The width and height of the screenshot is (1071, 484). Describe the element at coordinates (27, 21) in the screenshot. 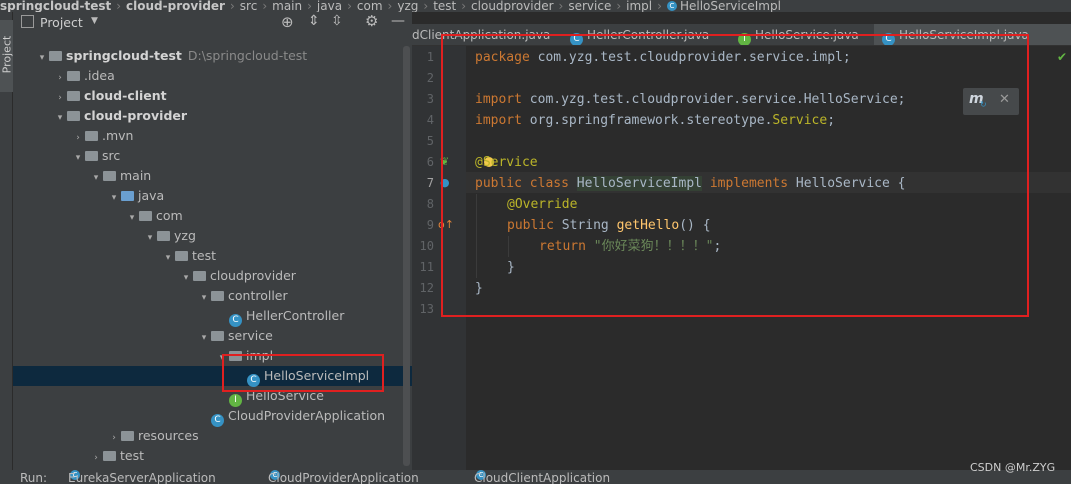

I see `project-view-icon` at that location.